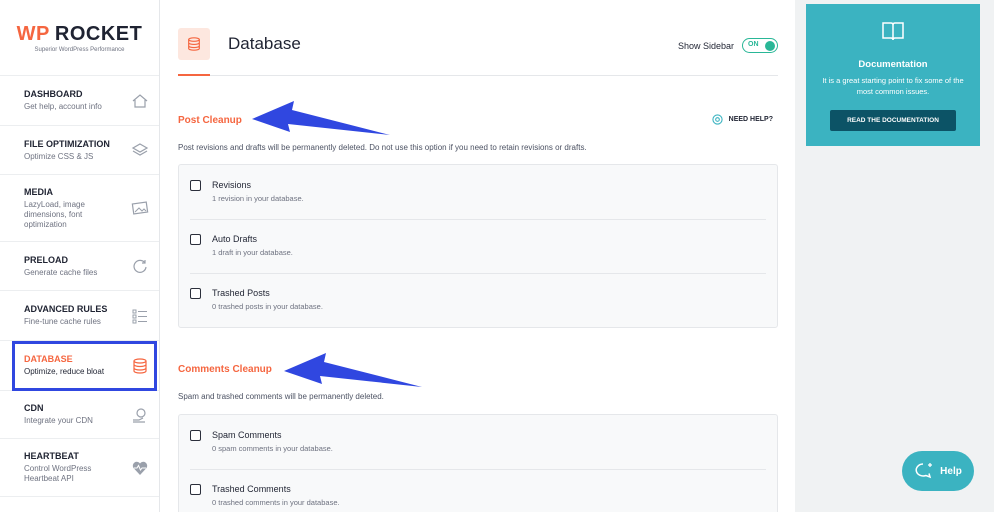 The height and width of the screenshot is (512, 994). Describe the element at coordinates (195, 435) in the screenshot. I see `spam-comments-checkbox` at that location.